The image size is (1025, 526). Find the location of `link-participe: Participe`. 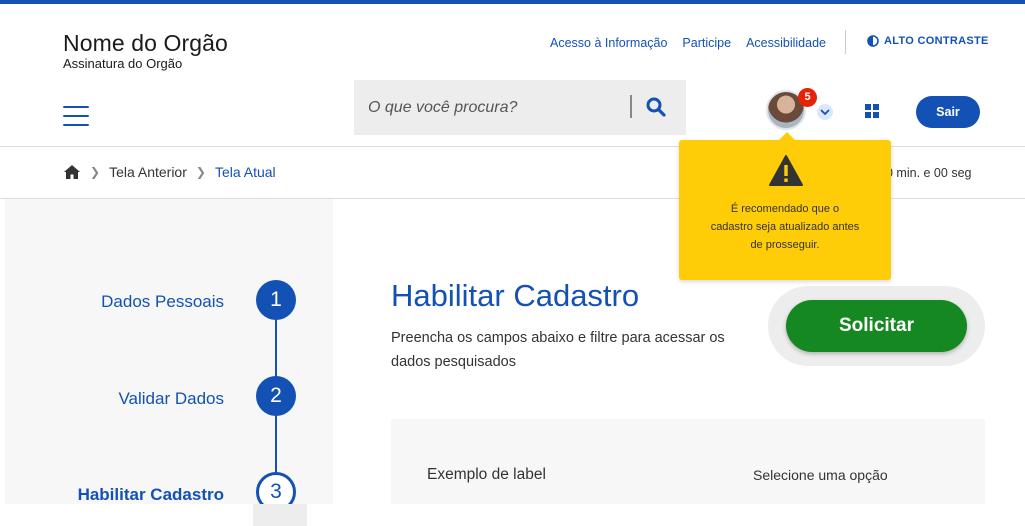

link-participe: Participe is located at coordinates (706, 43).